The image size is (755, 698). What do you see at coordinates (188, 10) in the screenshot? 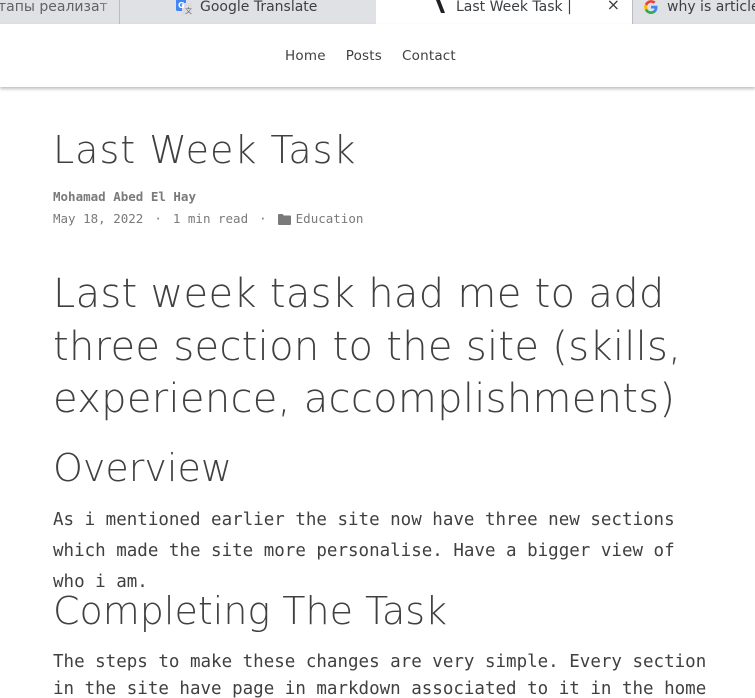
I see `svg-text: 文` at bounding box center [188, 10].